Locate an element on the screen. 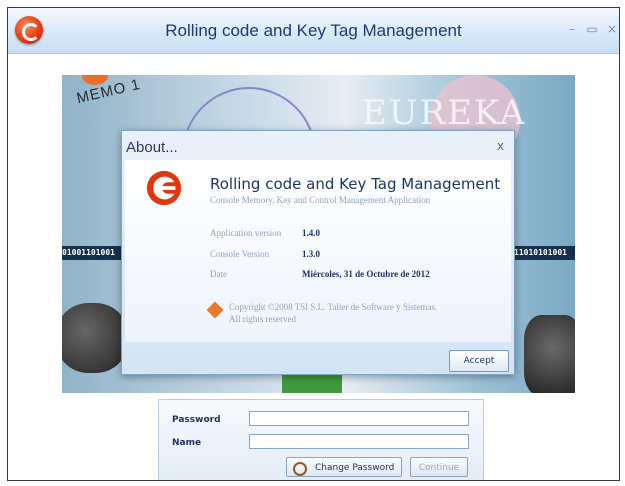 This screenshot has width=625, height=486. password-label: Password is located at coordinates (196, 420).